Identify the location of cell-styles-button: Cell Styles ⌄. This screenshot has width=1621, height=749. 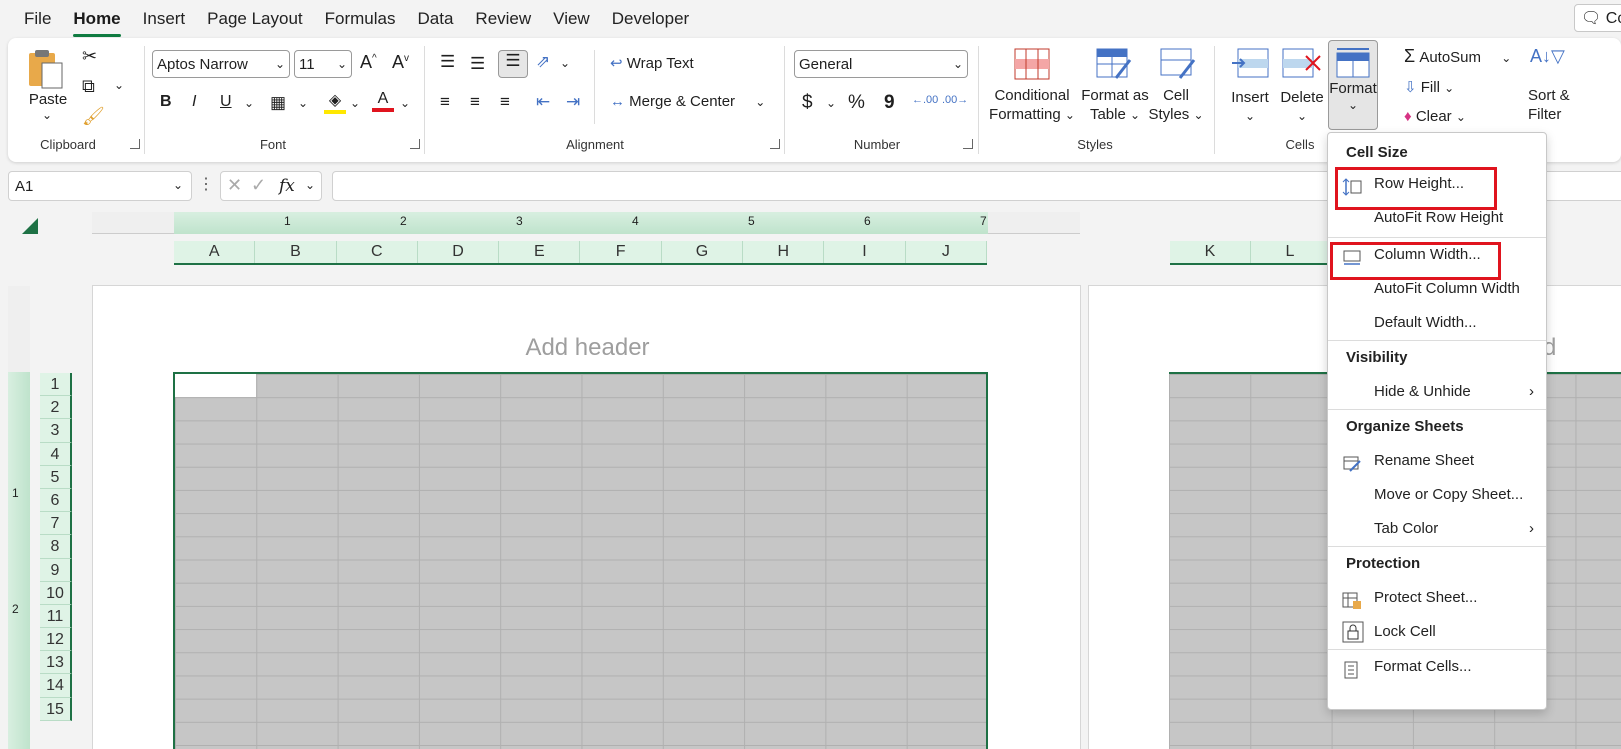
(1176, 105).